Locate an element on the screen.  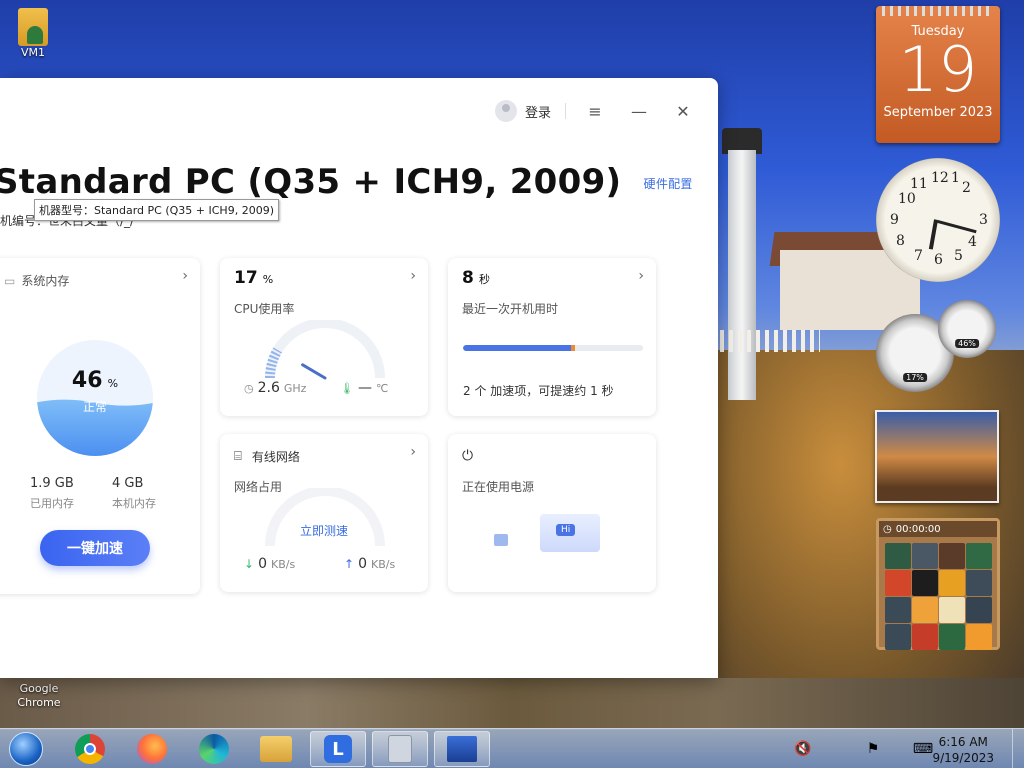
memory-card-title: 系统内存 is located at coordinates (45, 281).